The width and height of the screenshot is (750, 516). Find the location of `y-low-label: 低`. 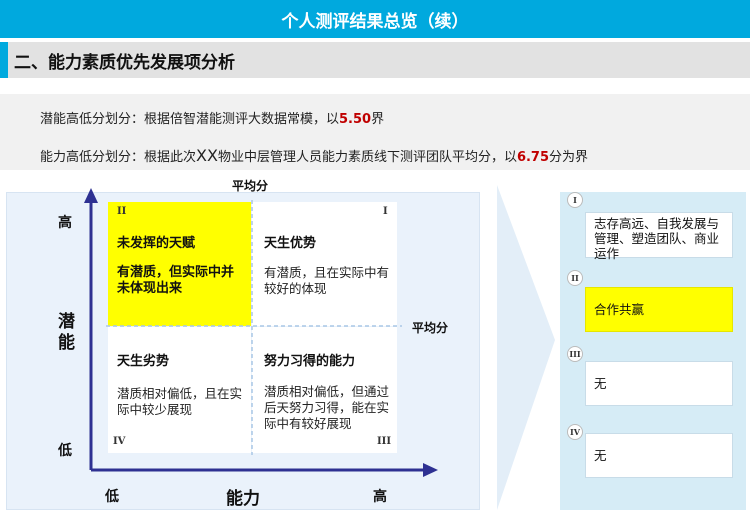

y-low-label: 低 is located at coordinates (65, 451).